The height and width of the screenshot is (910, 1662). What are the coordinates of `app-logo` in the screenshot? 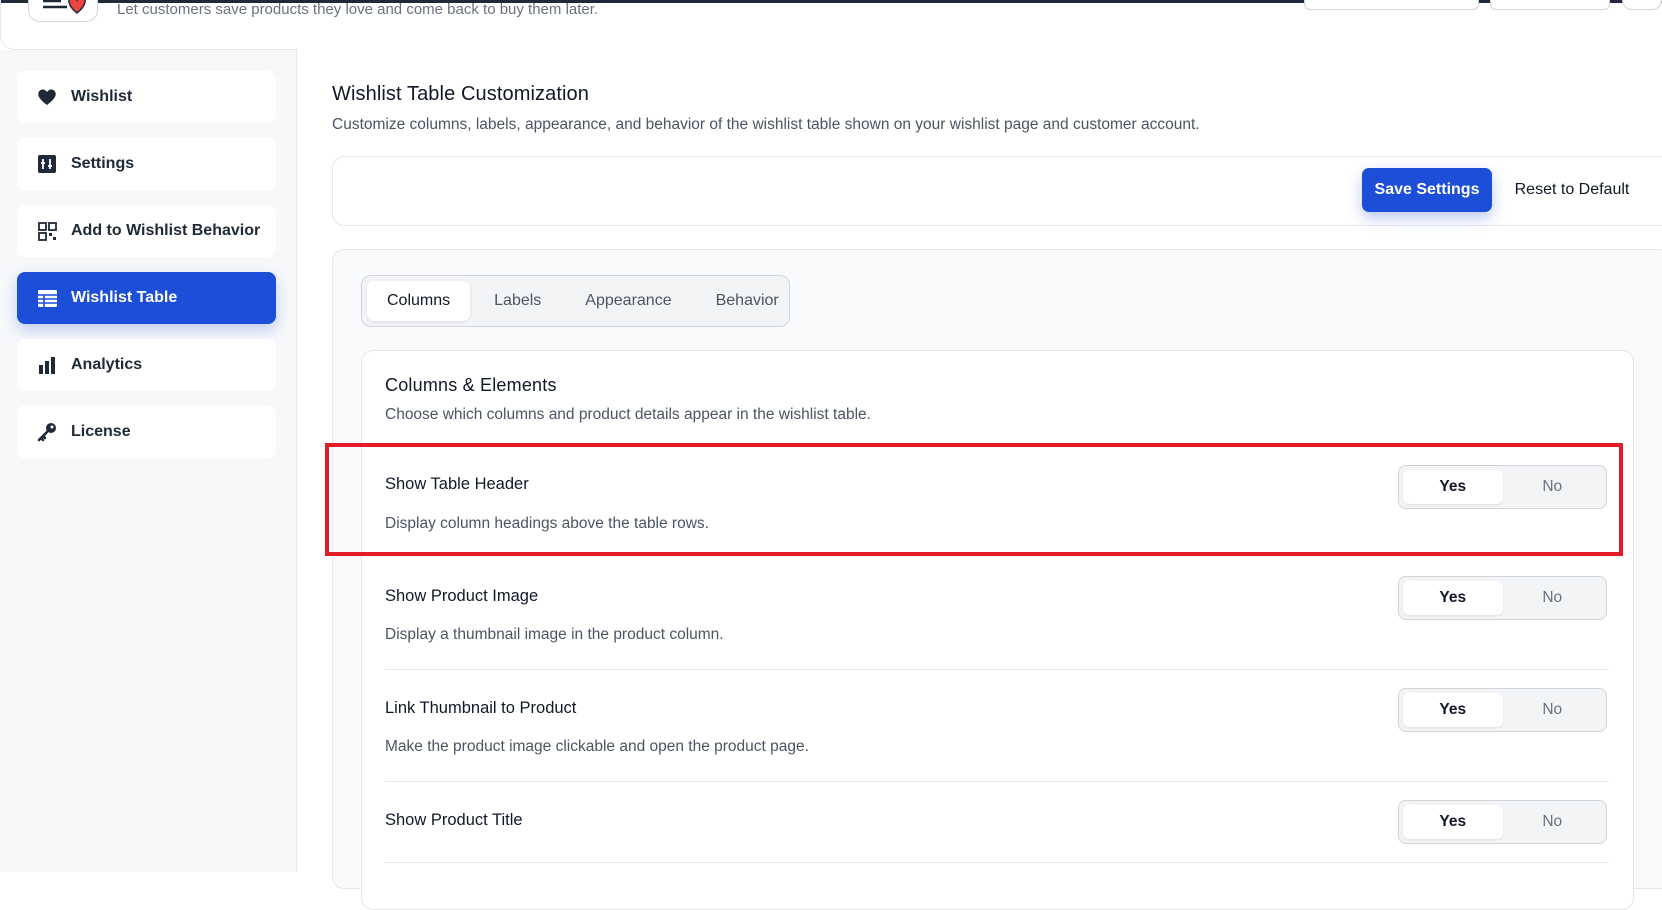 It's located at (63, 11).